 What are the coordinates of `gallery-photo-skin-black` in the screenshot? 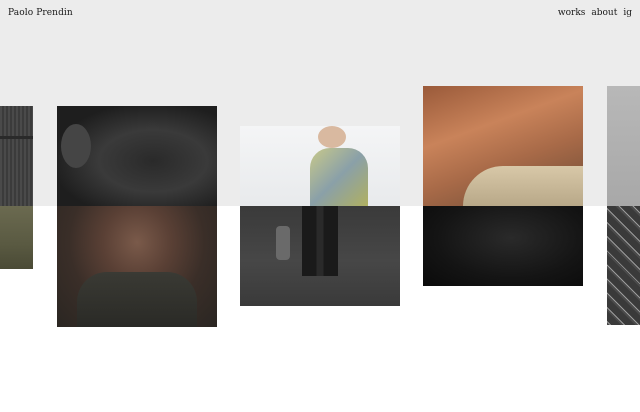 It's located at (503, 186).